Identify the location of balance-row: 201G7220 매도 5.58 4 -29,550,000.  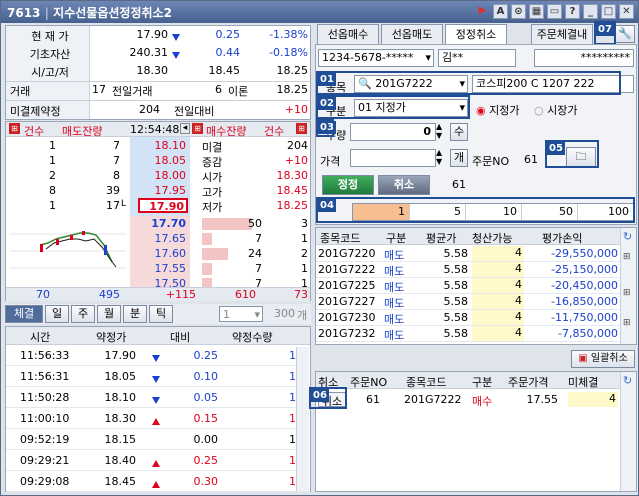
(468, 254).